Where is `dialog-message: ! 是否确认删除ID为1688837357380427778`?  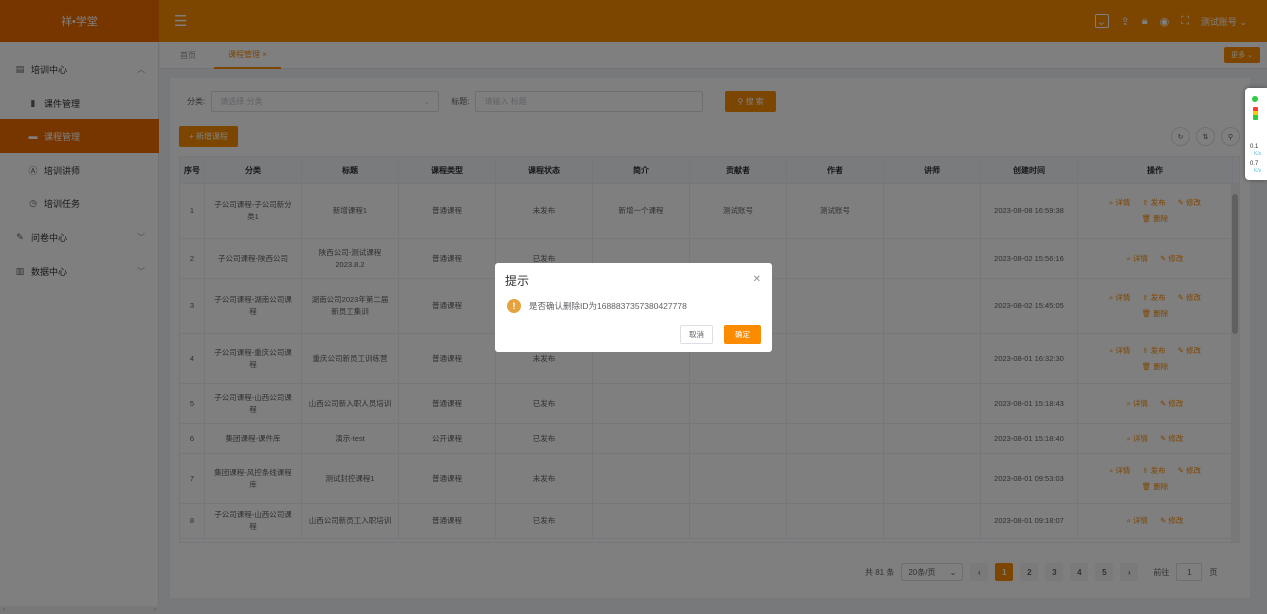 dialog-message: ! 是否确认删除ID为1688837357380427778 is located at coordinates (597, 306).